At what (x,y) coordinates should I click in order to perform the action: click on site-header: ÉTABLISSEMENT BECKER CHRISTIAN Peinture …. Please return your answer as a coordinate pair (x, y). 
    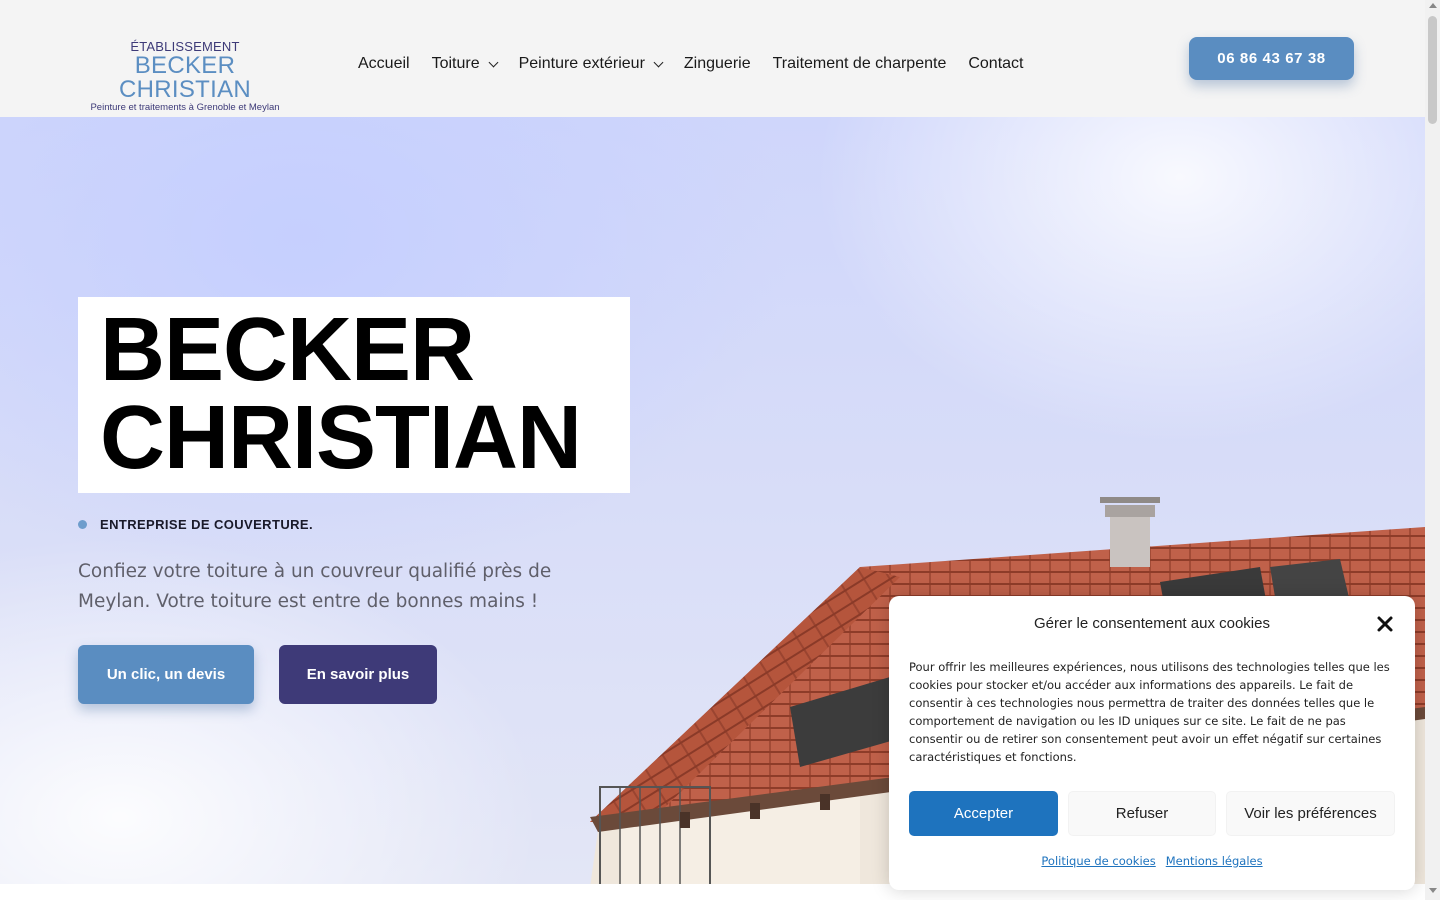
    Looking at the image, I should click on (712, 58).